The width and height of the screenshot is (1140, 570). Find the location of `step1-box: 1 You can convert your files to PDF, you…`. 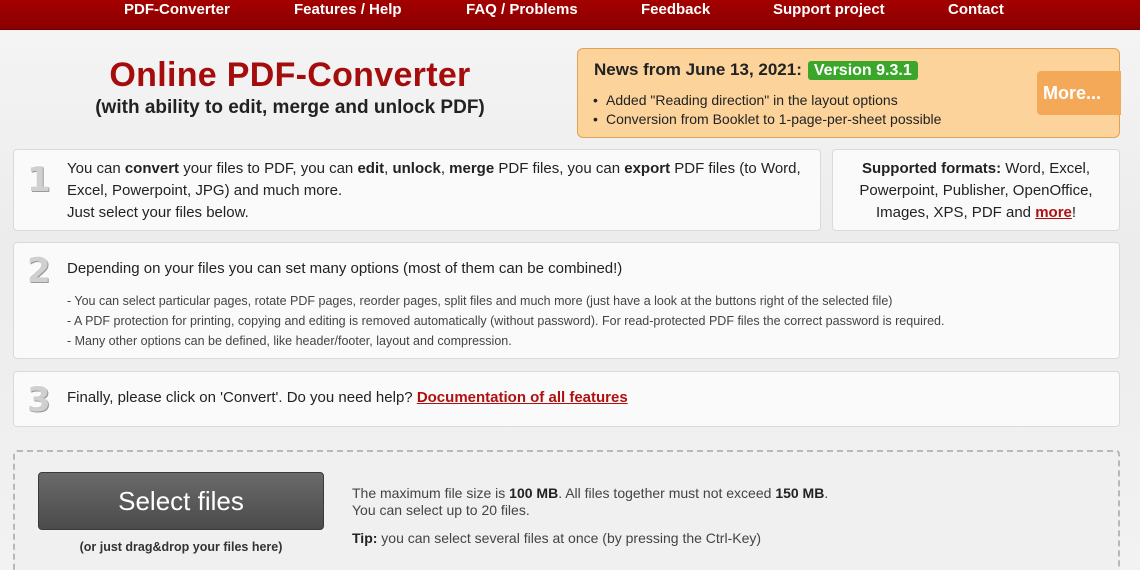

step1-box: 1 You can convert your files to PDF, you… is located at coordinates (417, 190).